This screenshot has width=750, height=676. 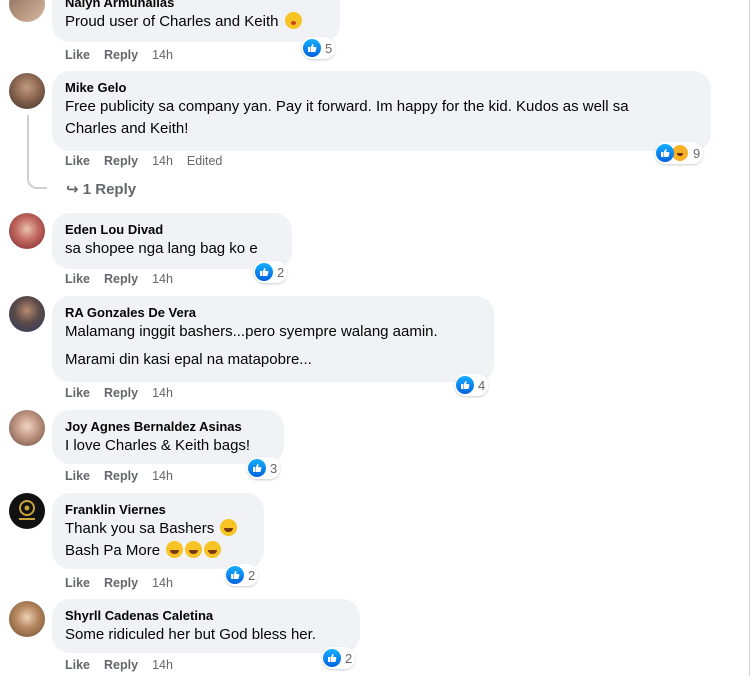 What do you see at coordinates (72, 189) in the screenshot?
I see `reply-arrow-icon: ↪` at bounding box center [72, 189].